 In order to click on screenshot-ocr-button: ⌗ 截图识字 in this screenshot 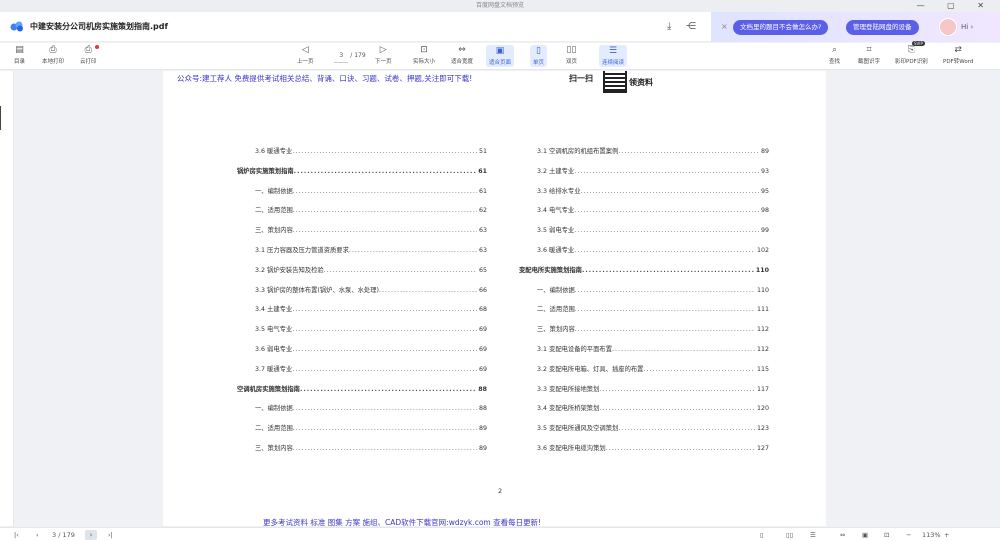, I will do `click(869, 55)`.